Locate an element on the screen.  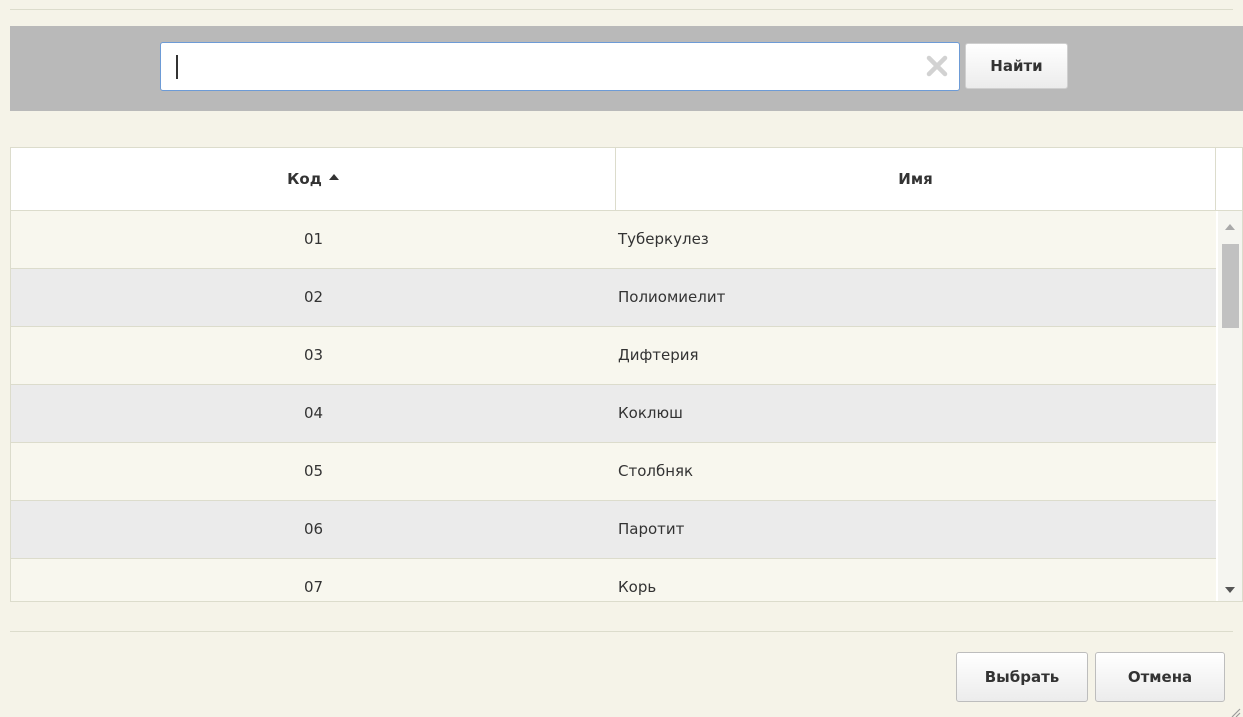
sort-ascending-icon is located at coordinates (333, 177).